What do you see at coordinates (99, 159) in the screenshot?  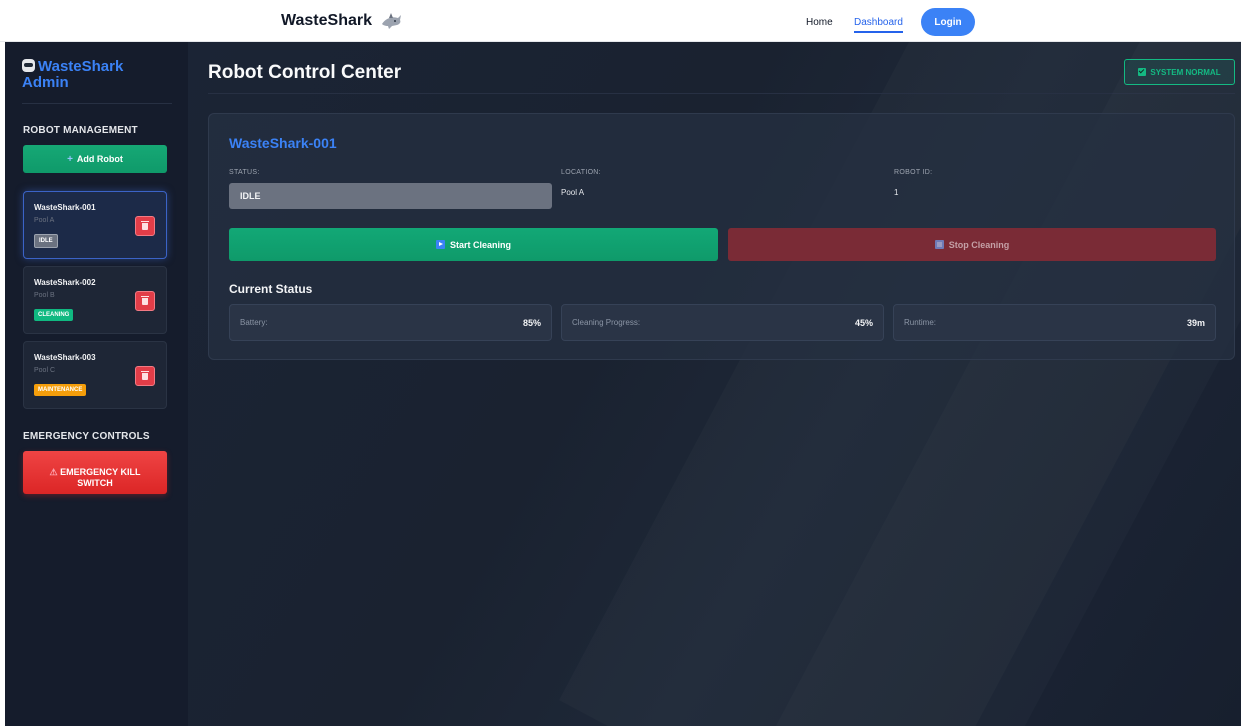 I see `add-robot-label: Add Robot` at bounding box center [99, 159].